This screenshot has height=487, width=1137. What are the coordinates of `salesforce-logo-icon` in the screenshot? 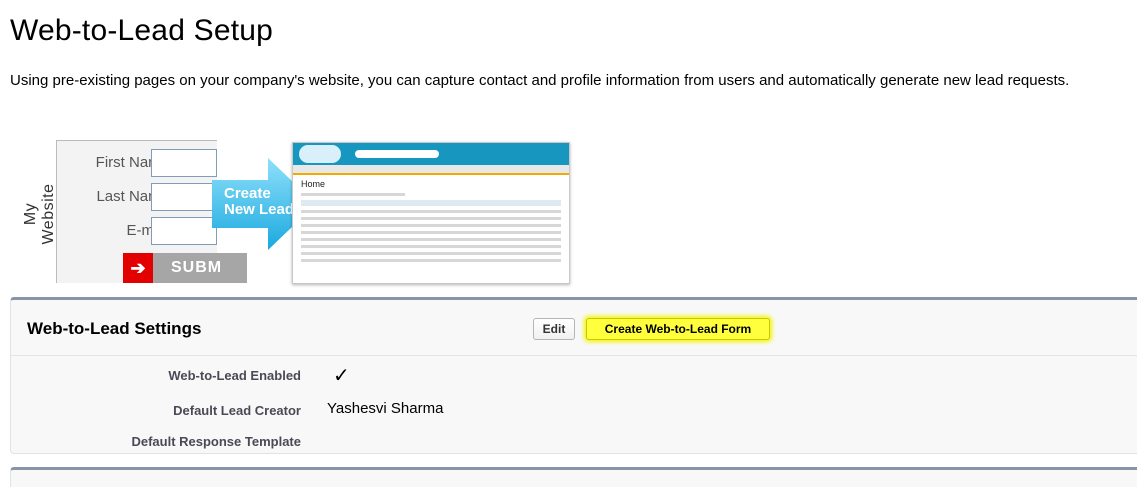 It's located at (320, 154).